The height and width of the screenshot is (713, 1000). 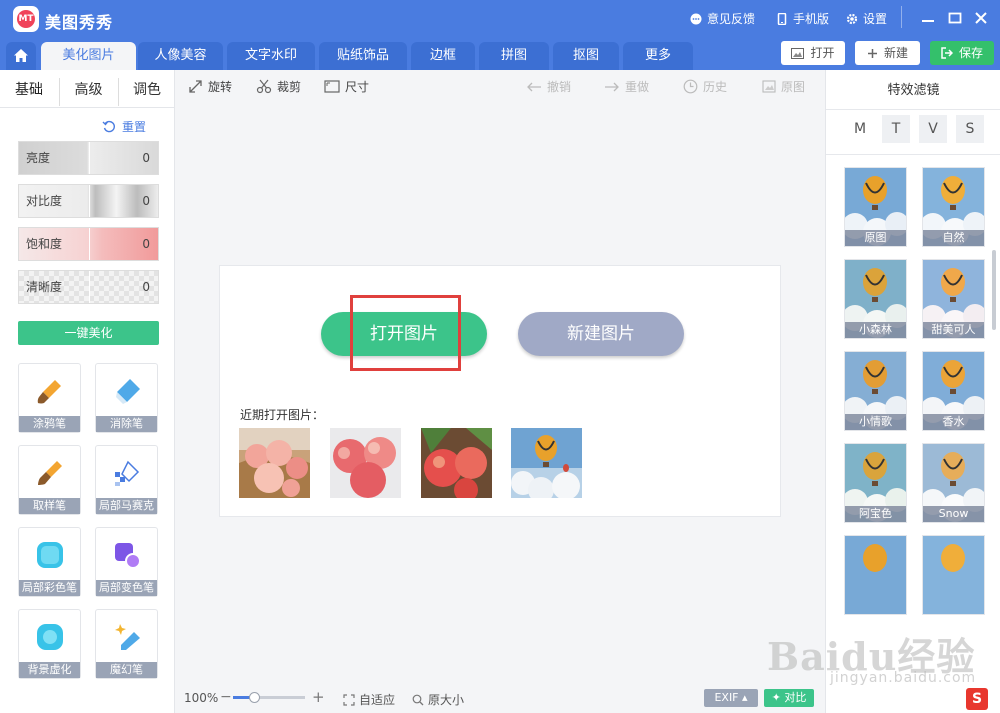 What do you see at coordinates (726, 697) in the screenshot?
I see `exif-label: EXIF` at bounding box center [726, 697].